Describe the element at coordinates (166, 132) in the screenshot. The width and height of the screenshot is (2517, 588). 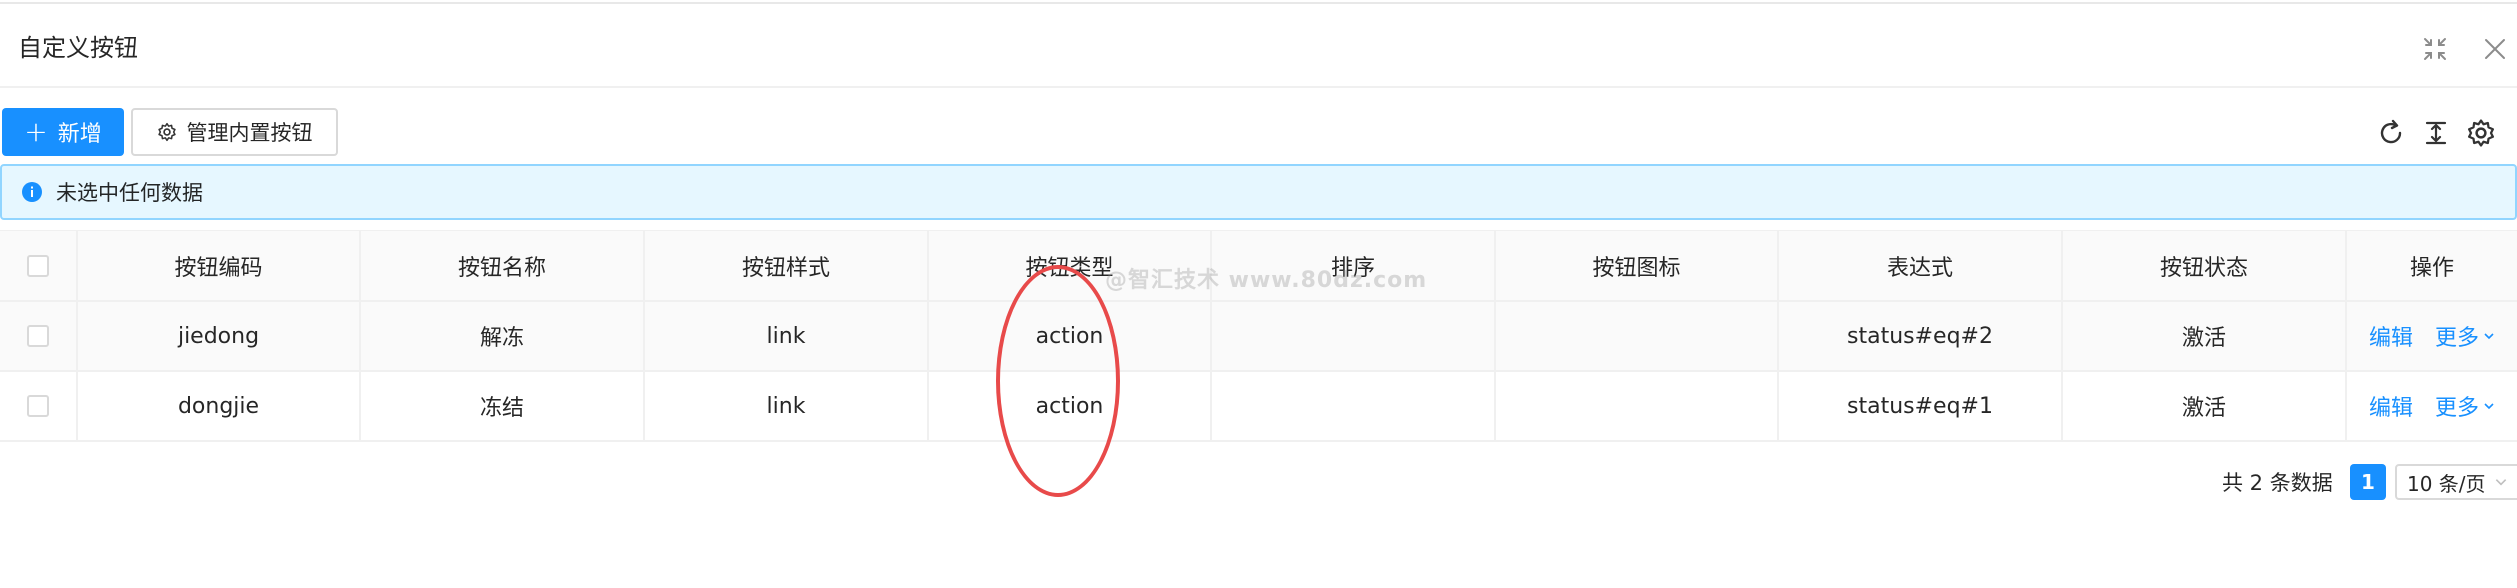
I see `gear-icon` at that location.